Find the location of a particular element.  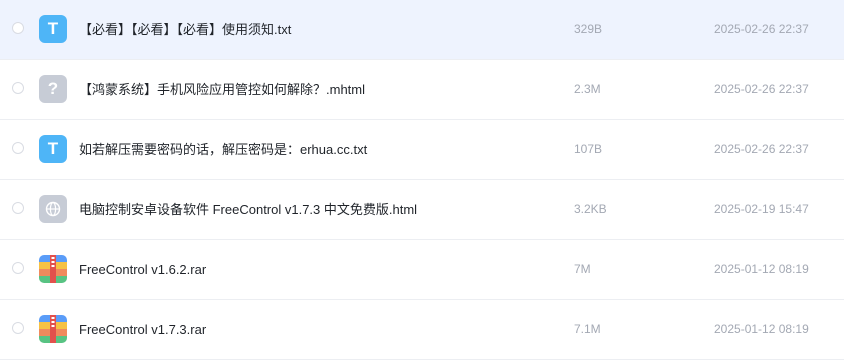

web-file-icon is located at coordinates (53, 209).